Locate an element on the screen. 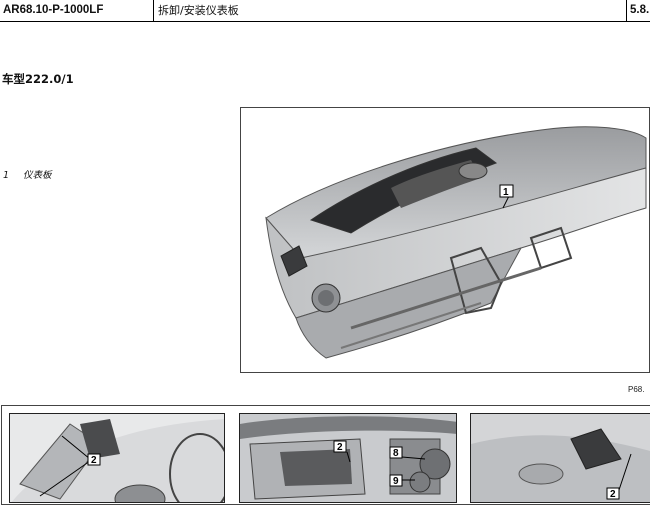  callout-label: 1 is located at coordinates (506, 192).